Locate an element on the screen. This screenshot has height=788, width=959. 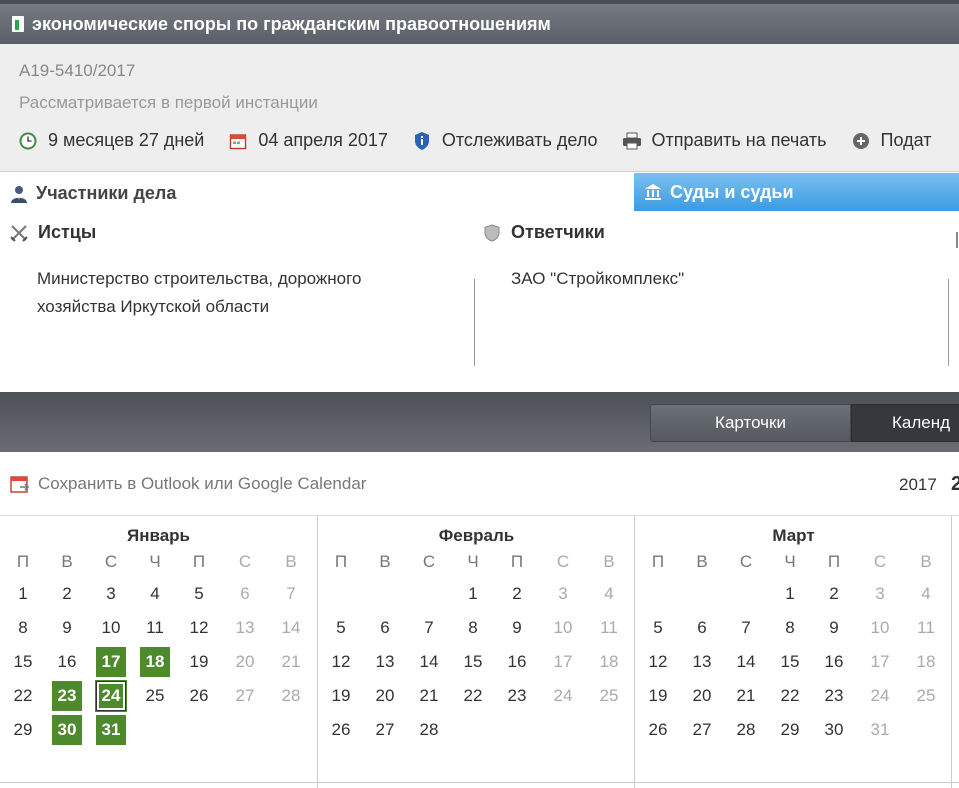
plaintiff-name-line2: хозяйства Иркутской области is located at coordinates (153, 306).